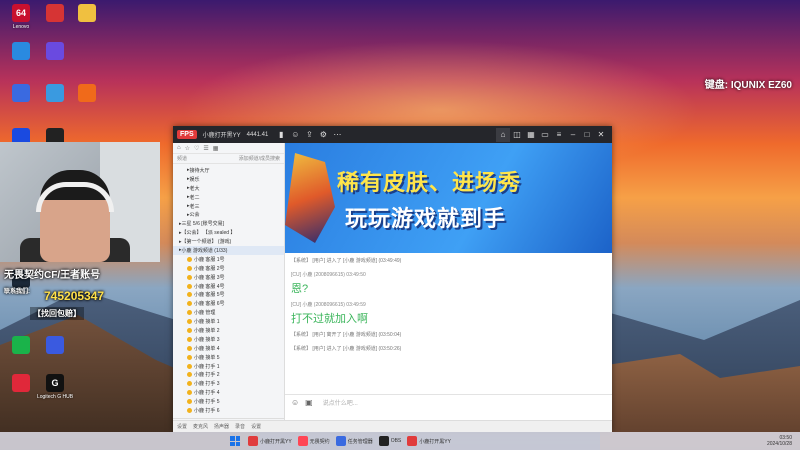 The height and width of the screenshot is (450, 800). I want to click on channel-list-label: 小鹿 打手 5, so click(207, 402).